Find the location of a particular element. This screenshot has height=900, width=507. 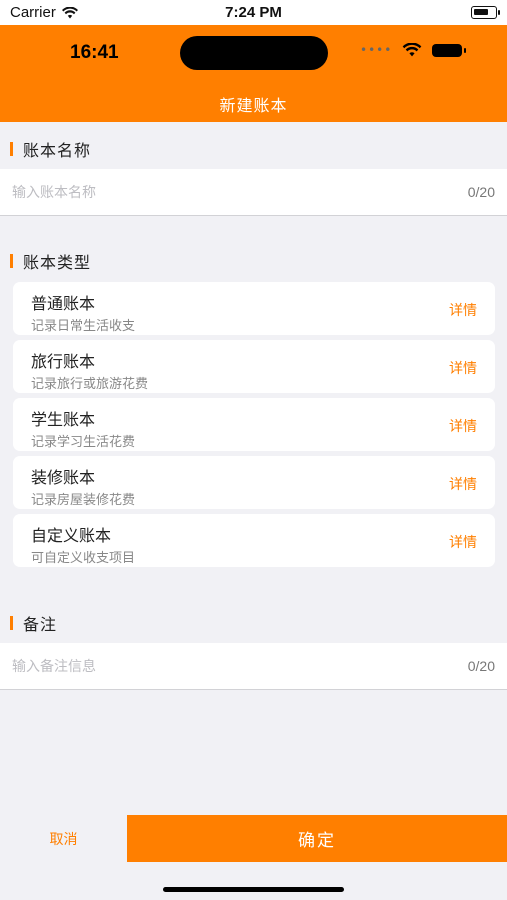

section-label-type: 账本类型 is located at coordinates (50, 261).